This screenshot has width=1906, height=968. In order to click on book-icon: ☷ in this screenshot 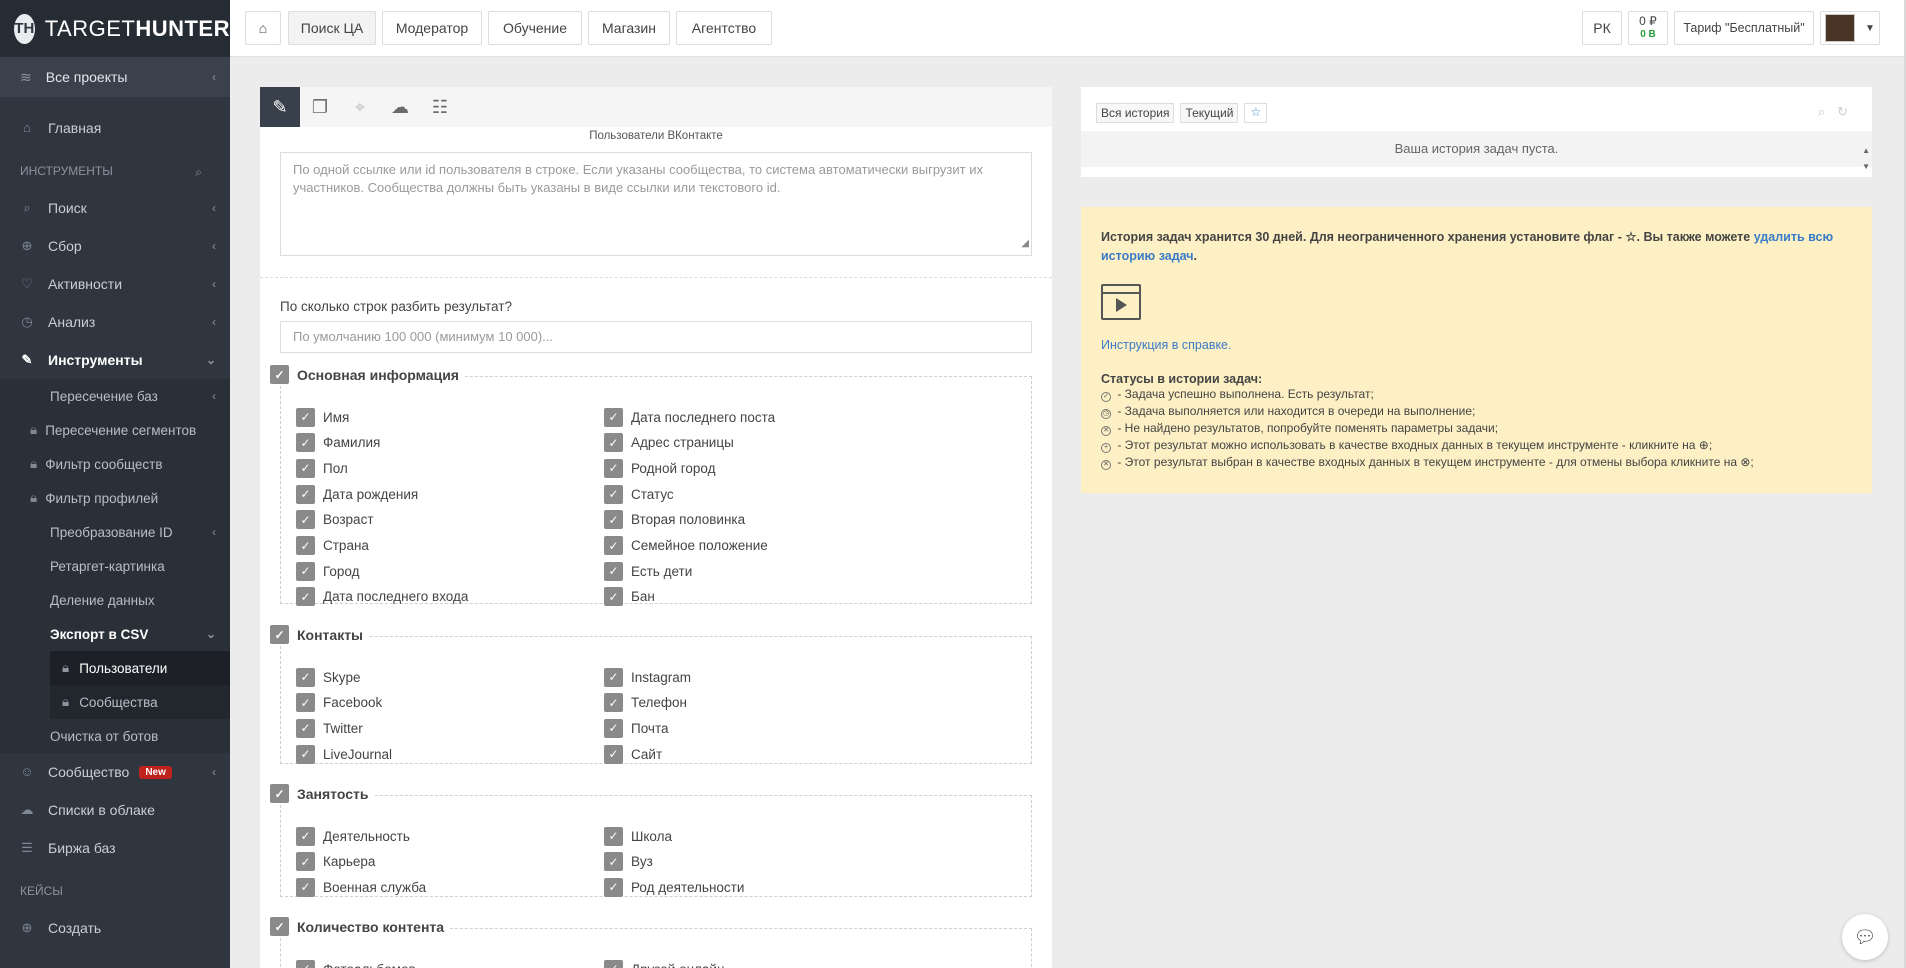, I will do `click(440, 107)`.